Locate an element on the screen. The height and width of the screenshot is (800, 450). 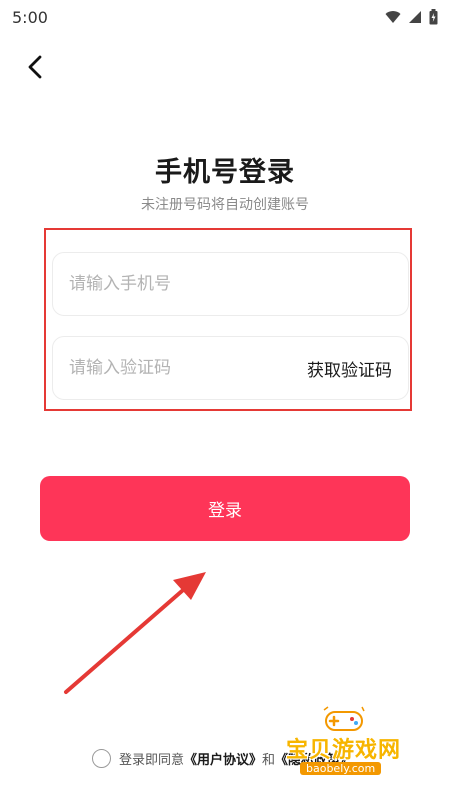
code-field: 获取验证码 is located at coordinates (230, 368).